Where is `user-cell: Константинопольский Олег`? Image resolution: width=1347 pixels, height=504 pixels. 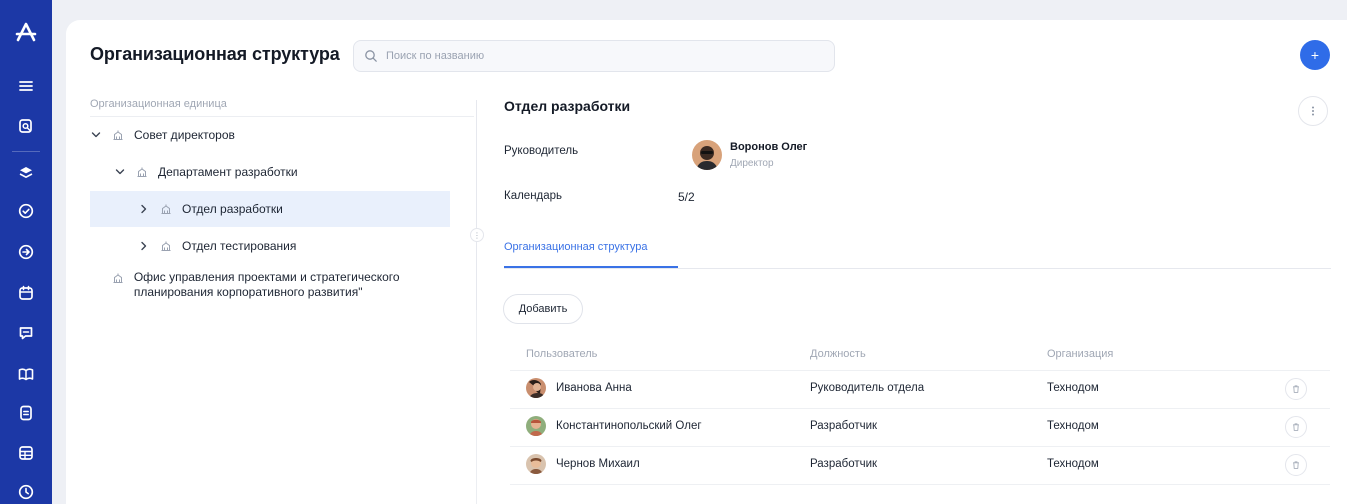 user-cell: Константинопольский Олег is located at coordinates (614, 426).